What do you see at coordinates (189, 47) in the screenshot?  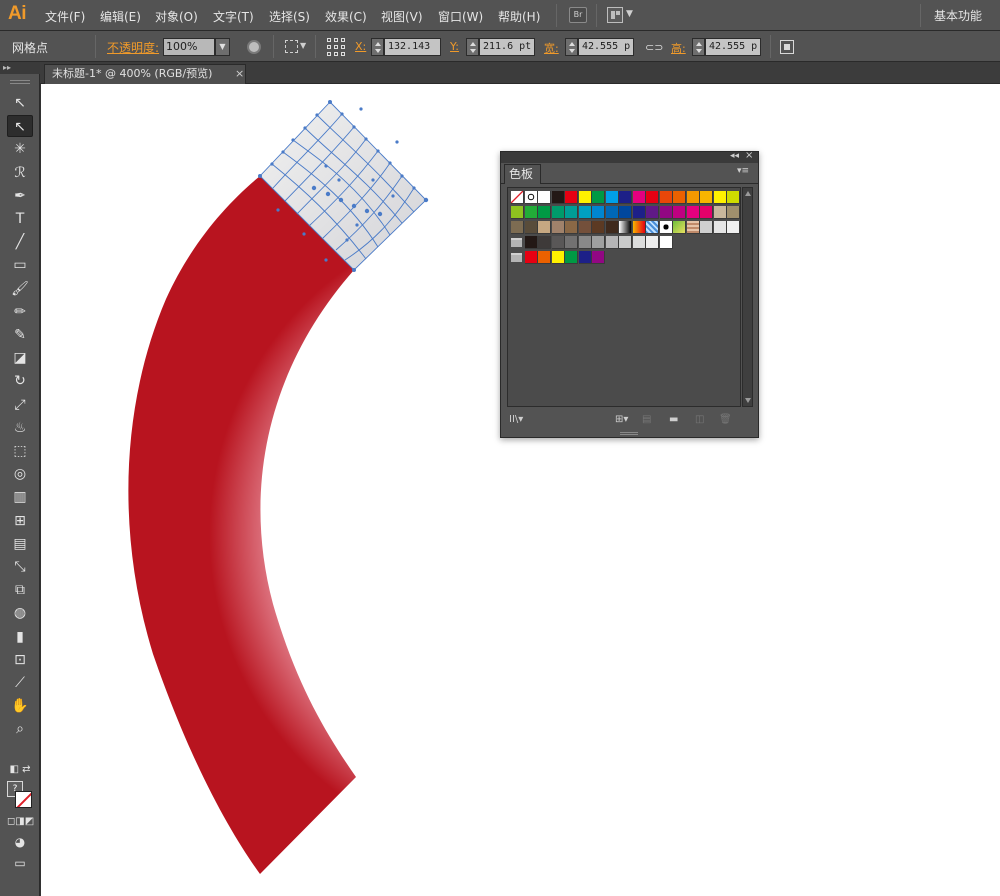 I see `opacity-input: 100%` at bounding box center [189, 47].